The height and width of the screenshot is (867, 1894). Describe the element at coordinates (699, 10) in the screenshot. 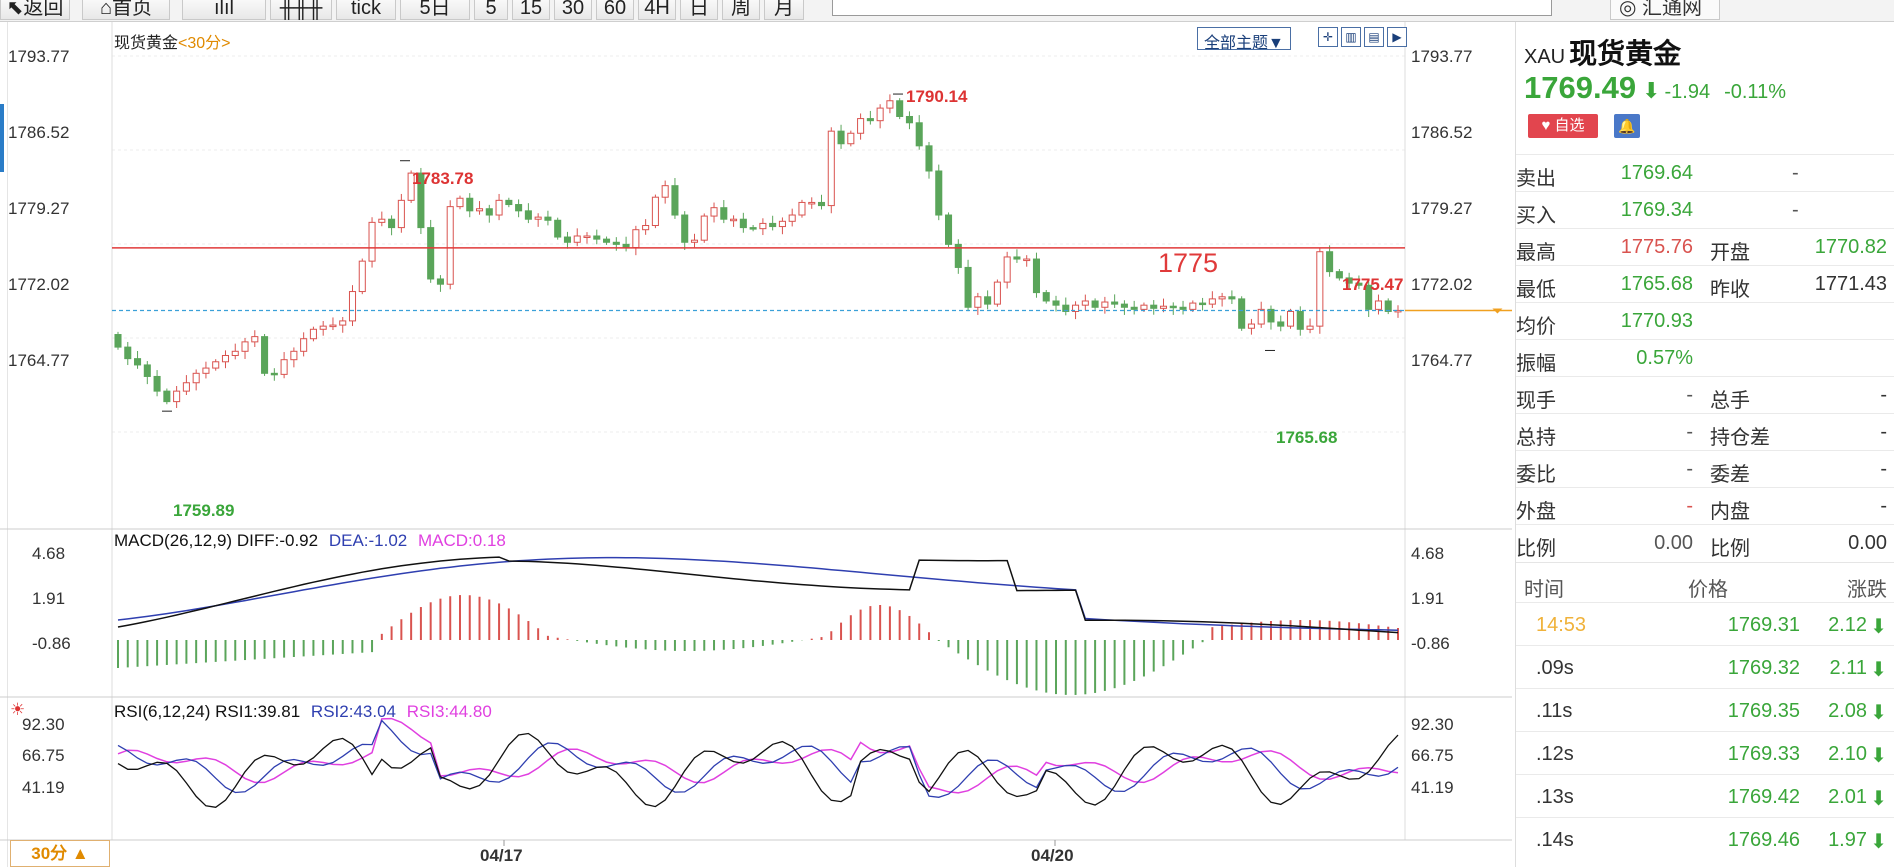

I see `period-day-button: 日` at that location.